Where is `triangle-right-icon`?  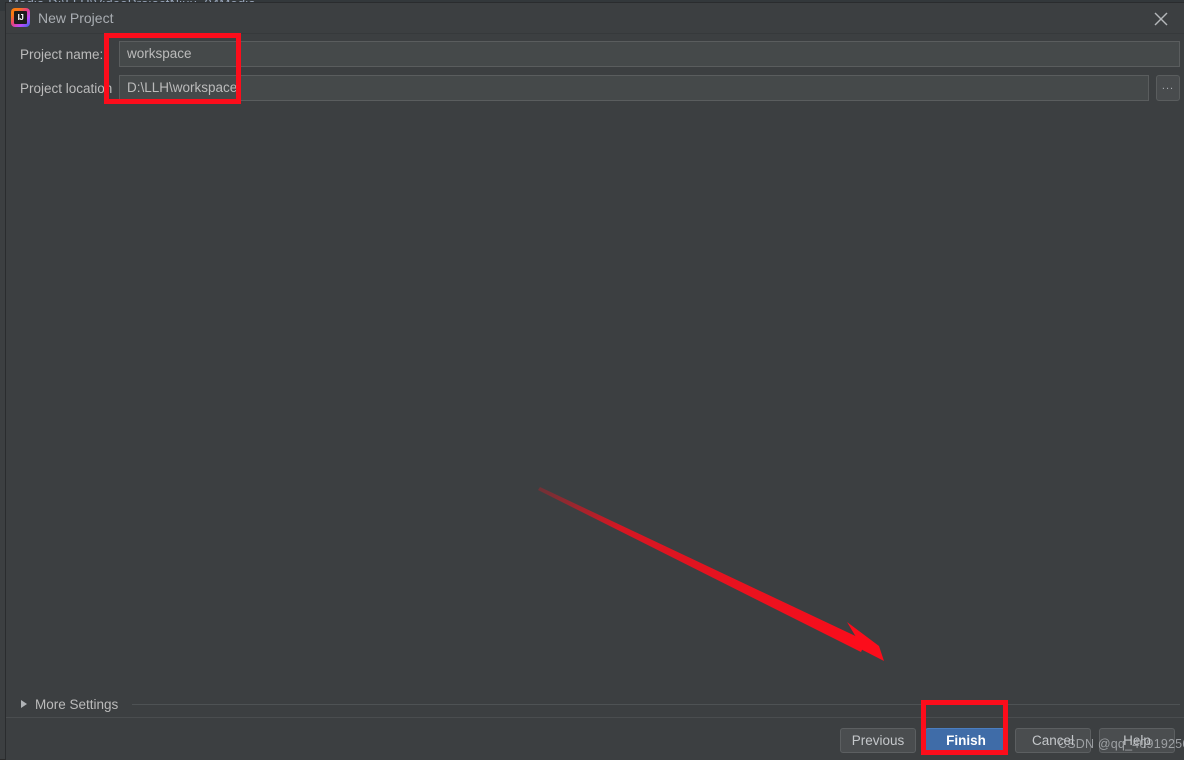 triangle-right-icon is located at coordinates (24, 704).